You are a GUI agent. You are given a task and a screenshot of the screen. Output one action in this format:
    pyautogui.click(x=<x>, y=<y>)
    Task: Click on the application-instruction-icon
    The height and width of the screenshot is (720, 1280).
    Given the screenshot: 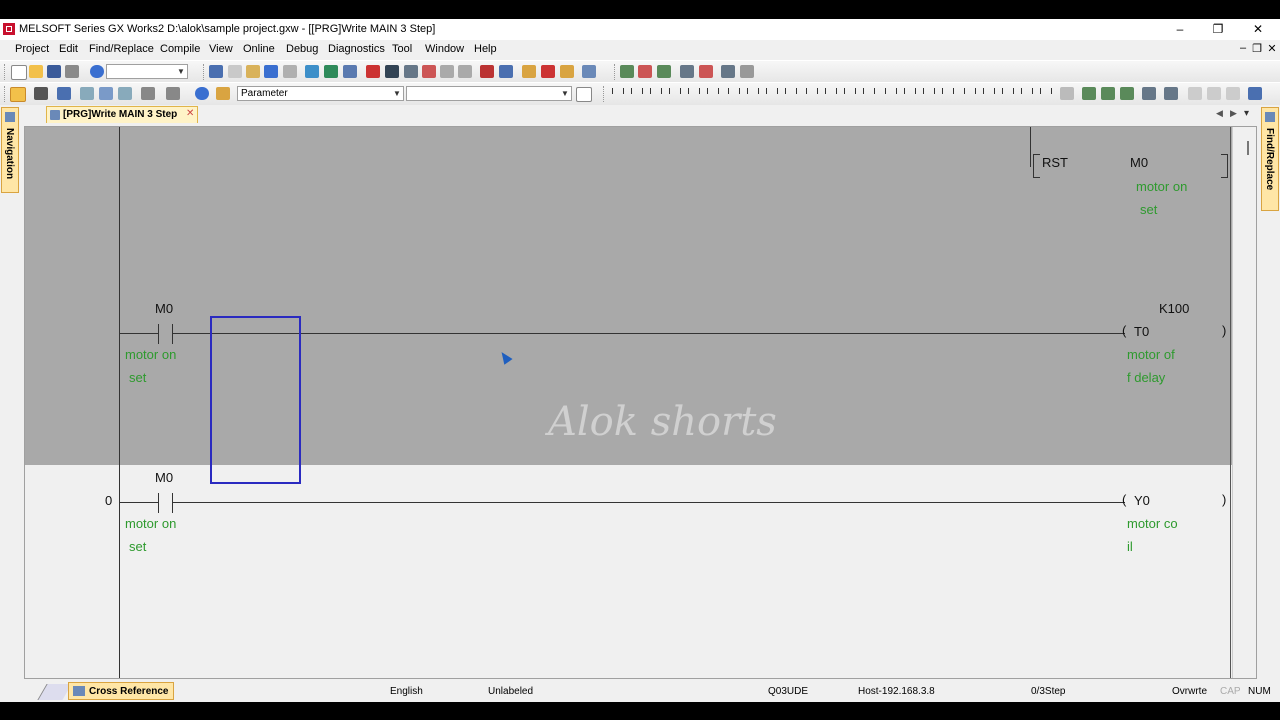 What is the action you would take?
    pyautogui.click(x=712, y=94)
    